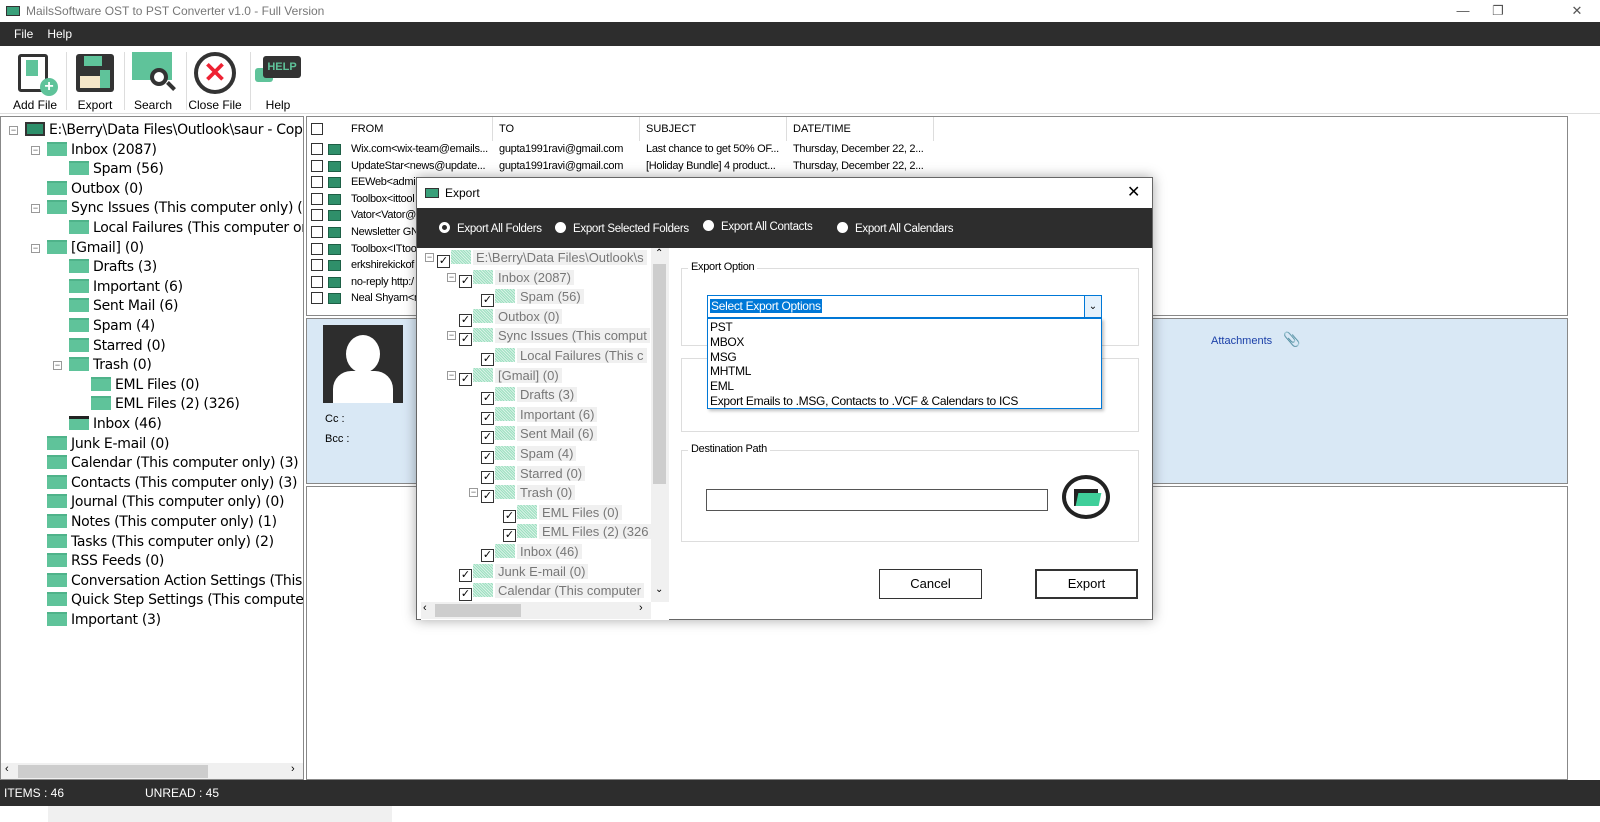 The height and width of the screenshot is (822, 1600). Describe the element at coordinates (116, 169) in the screenshot. I see `tree-item: Spam (56)` at that location.